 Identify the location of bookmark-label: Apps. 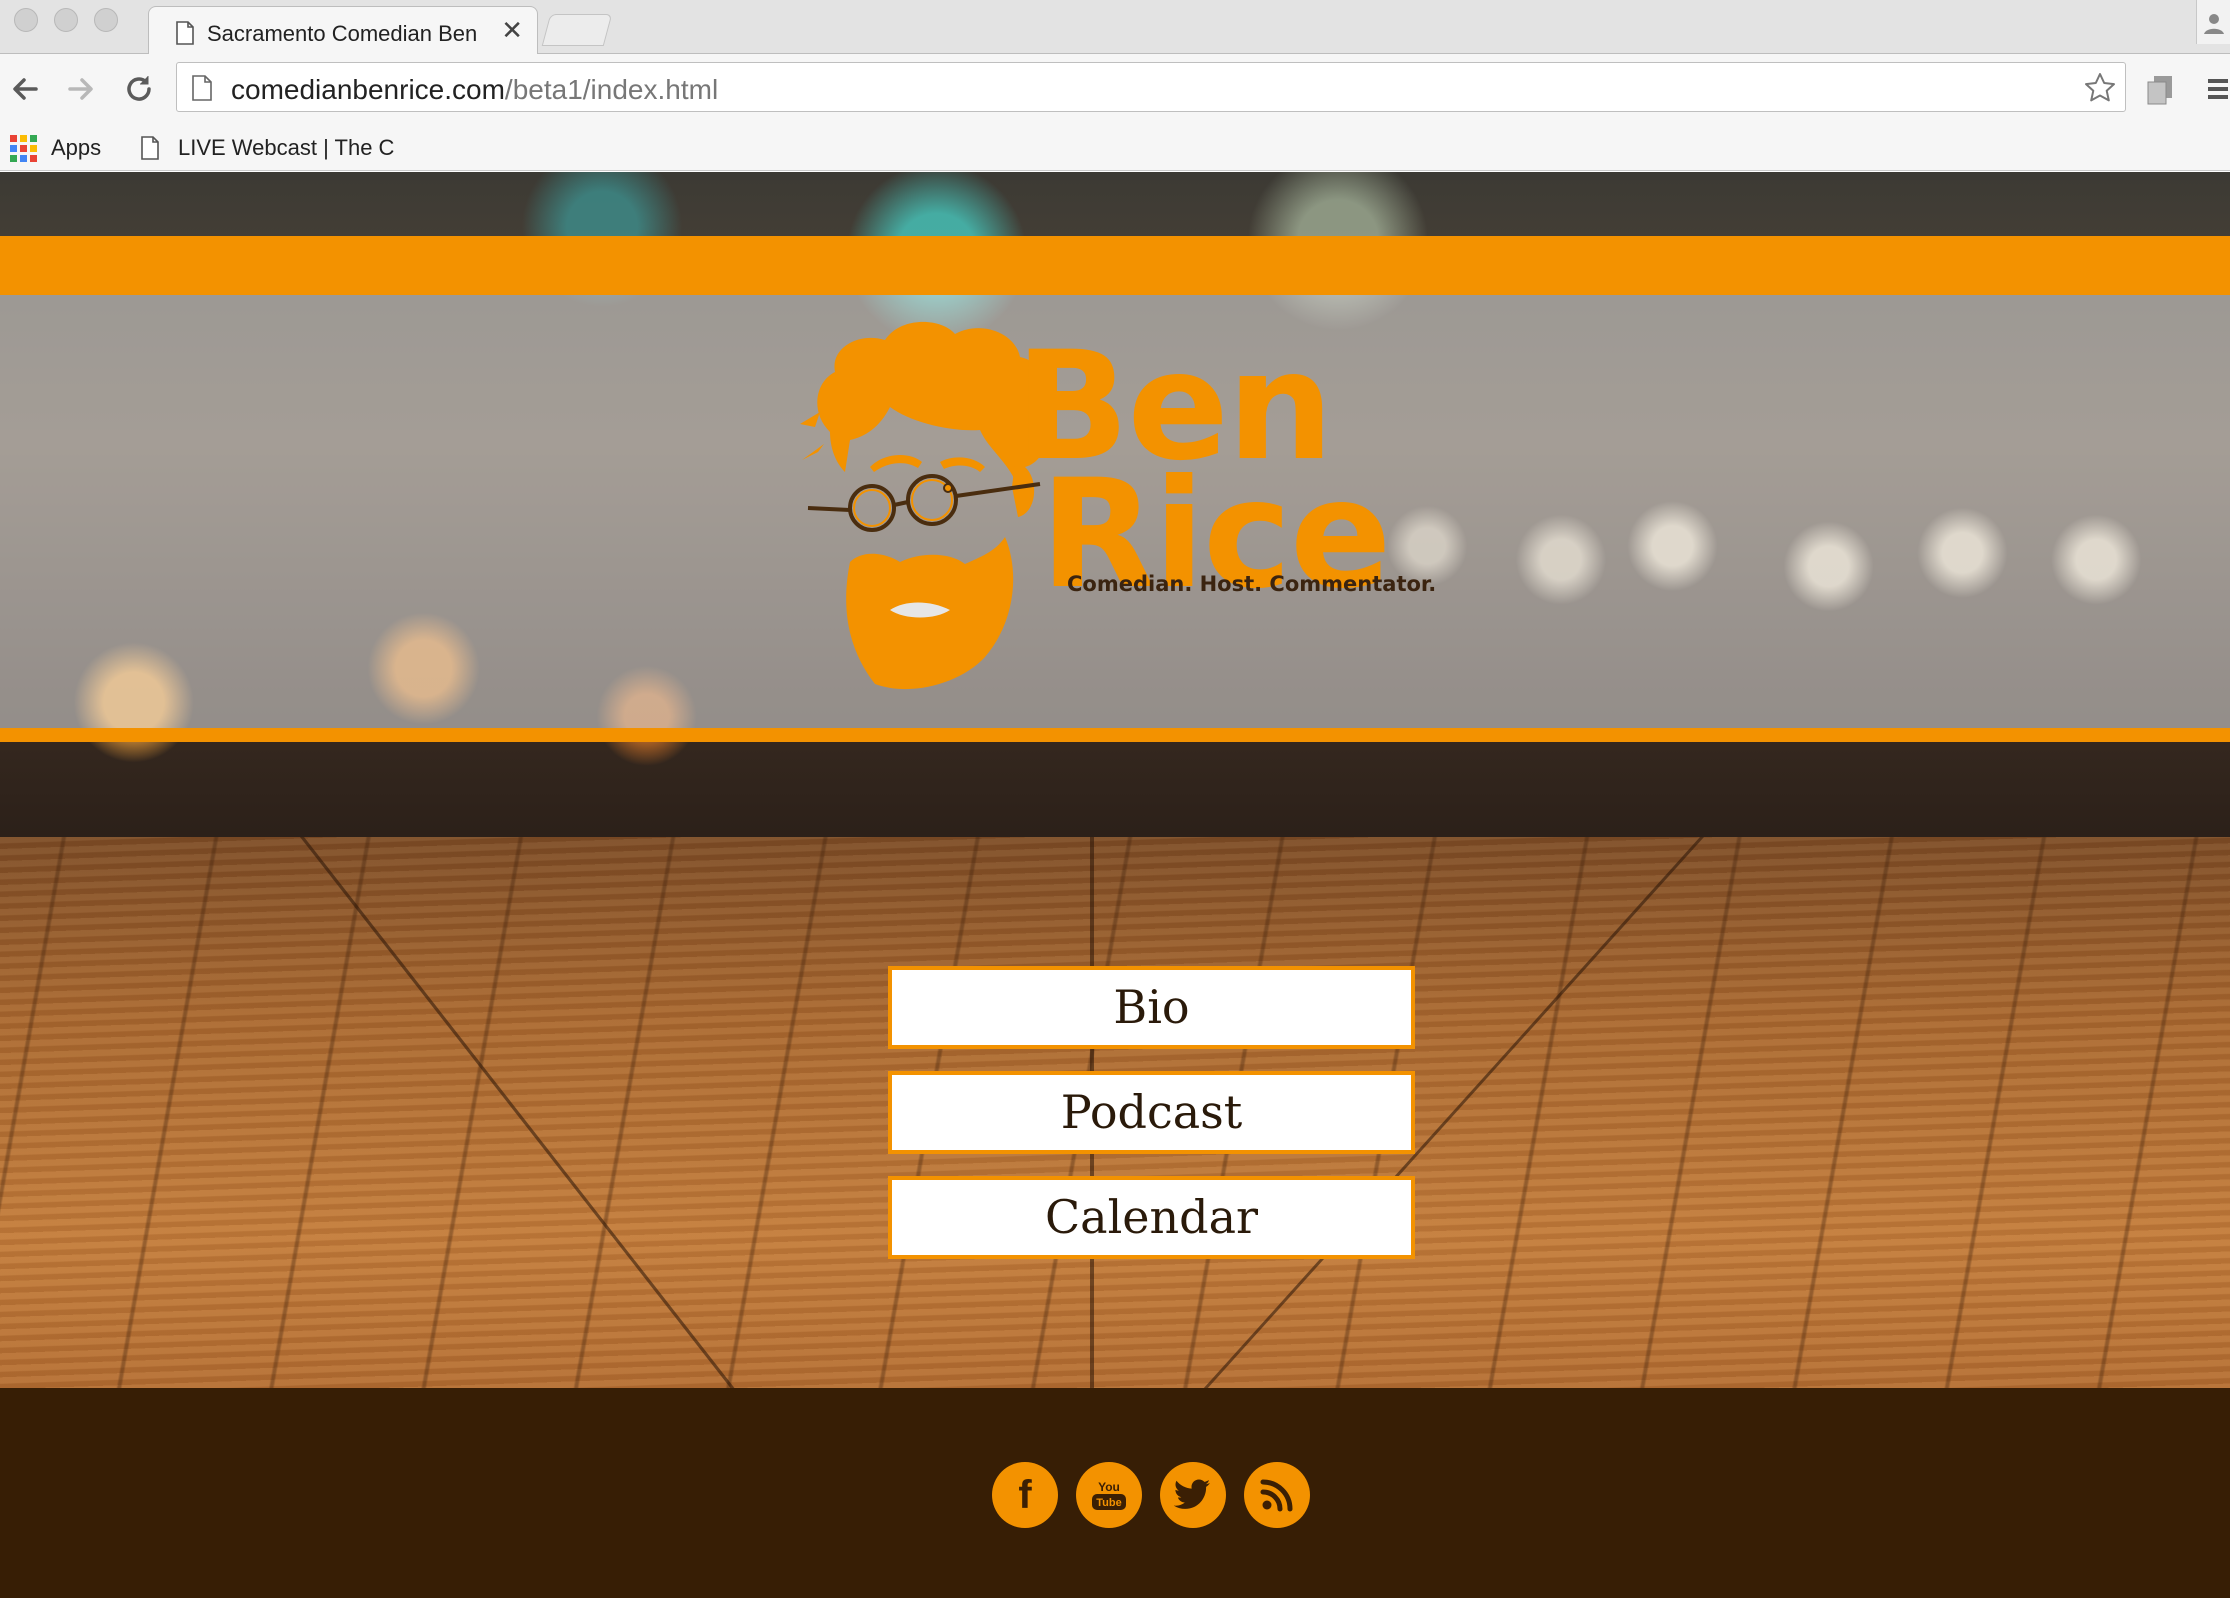
(76, 147).